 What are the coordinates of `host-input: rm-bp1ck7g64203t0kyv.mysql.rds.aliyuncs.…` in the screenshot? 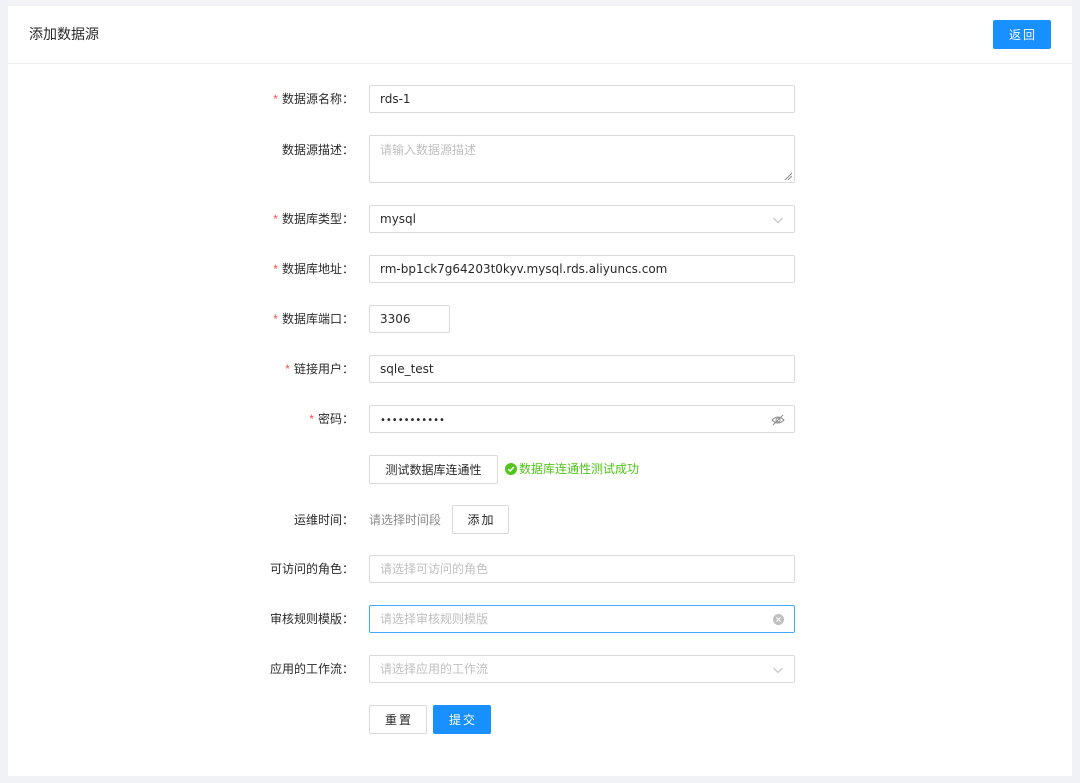 It's located at (582, 269).